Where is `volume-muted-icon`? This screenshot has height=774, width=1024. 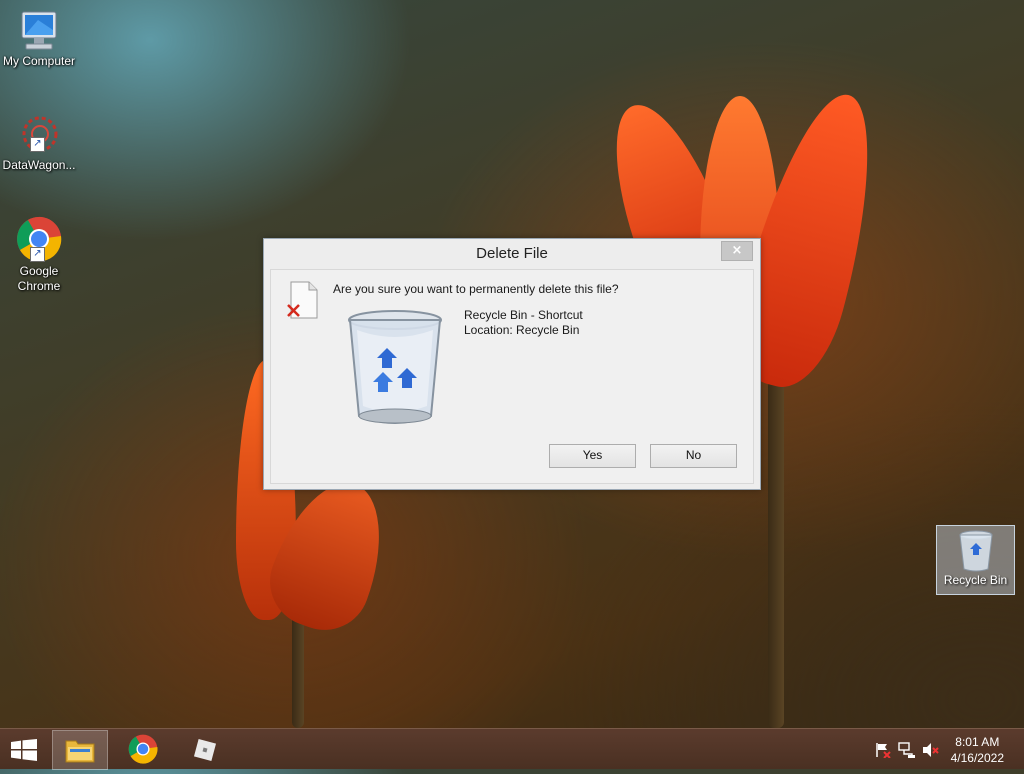 volume-muted-icon is located at coordinates (931, 751).